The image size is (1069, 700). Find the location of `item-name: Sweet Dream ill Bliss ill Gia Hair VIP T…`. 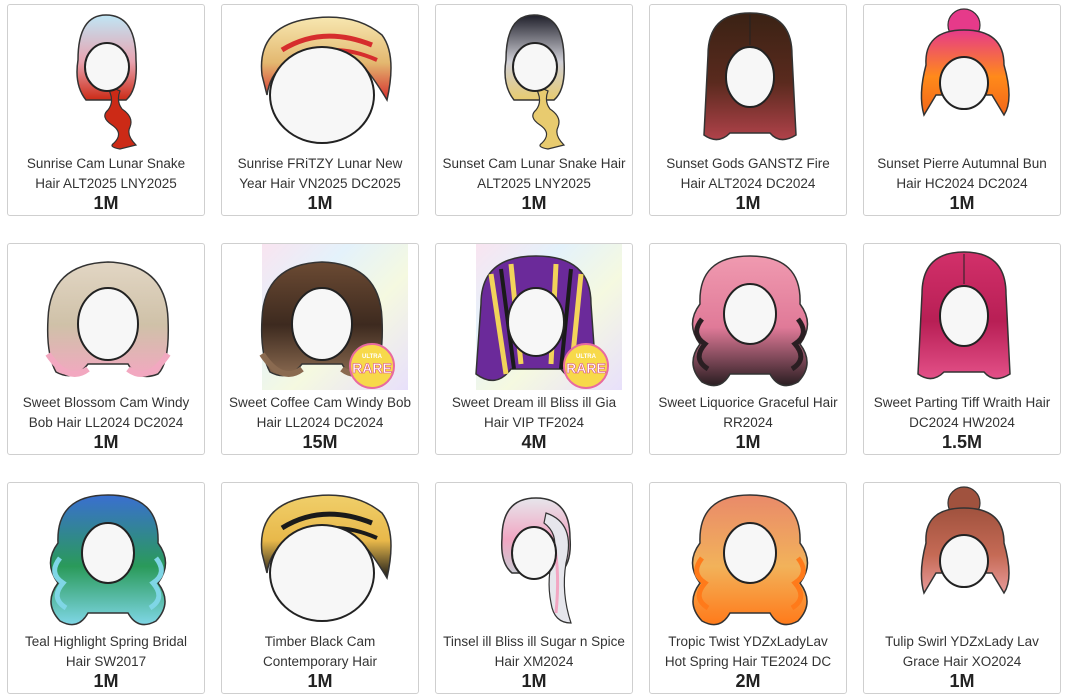

item-name: Sweet Dream ill Bliss ill Gia Hair VIP T… is located at coordinates (534, 413).